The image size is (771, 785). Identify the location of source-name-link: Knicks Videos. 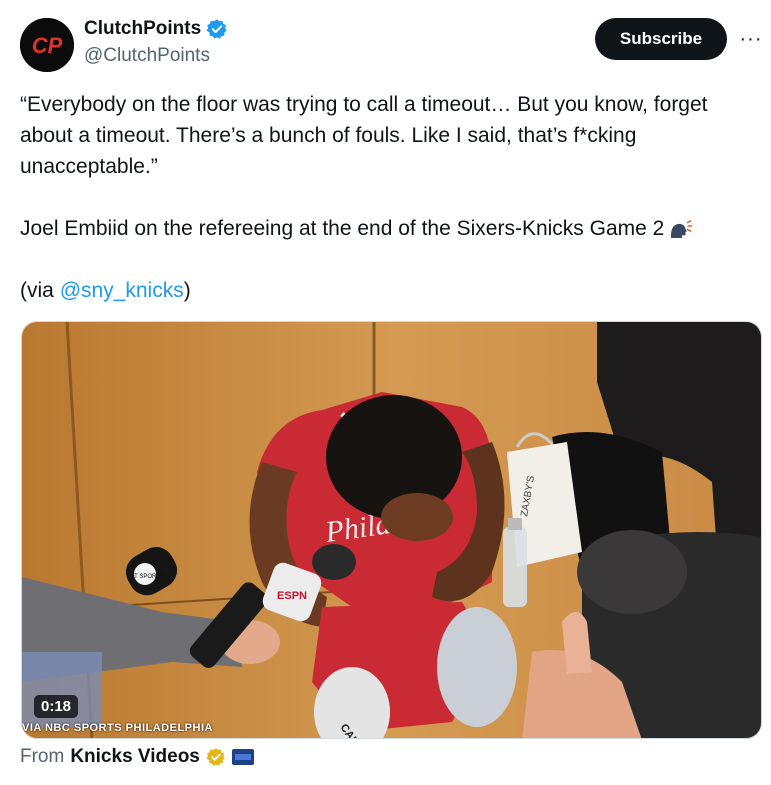
(135, 757).